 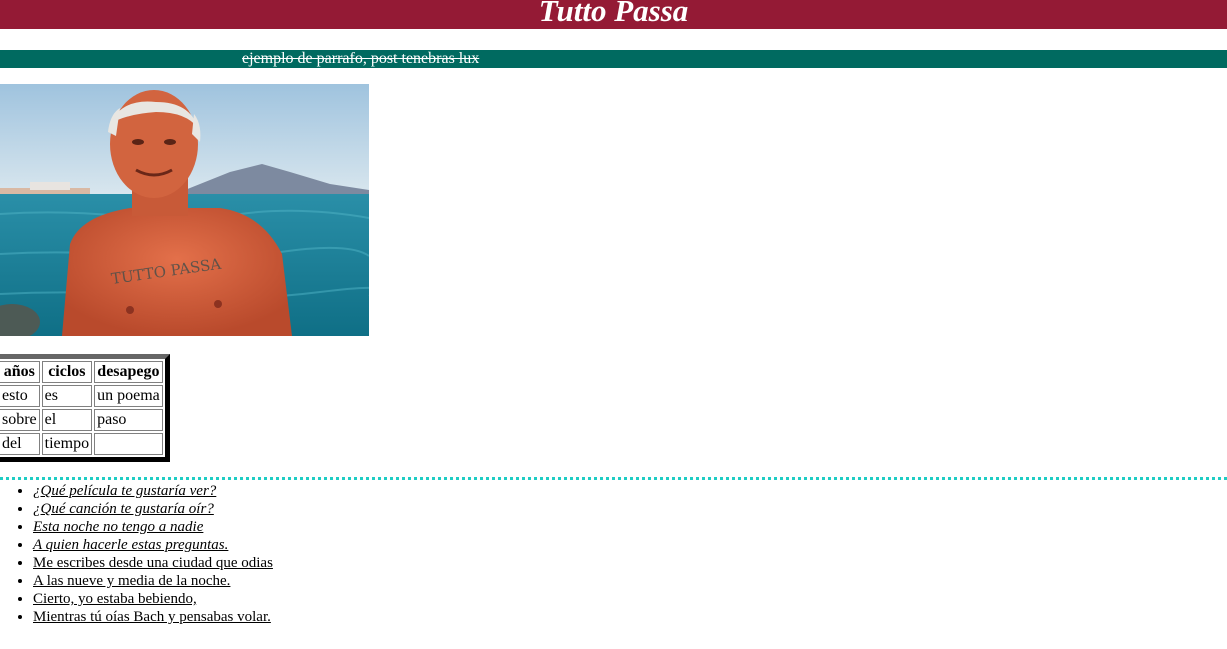 I want to click on table-cell: tiempo, so click(x=67, y=444).